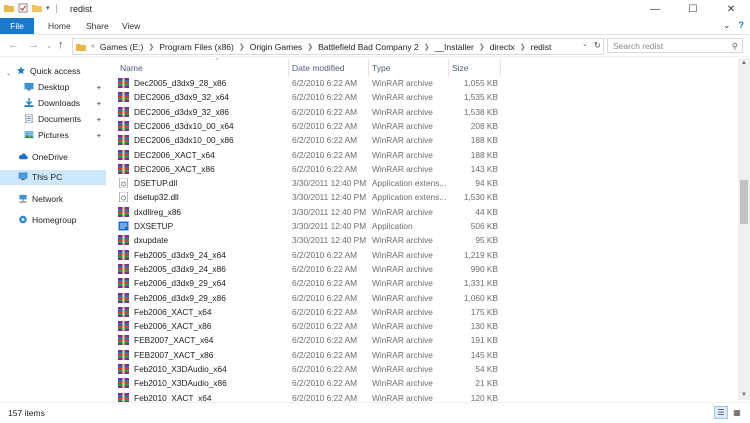 The height and width of the screenshot is (423, 750). I want to click on refresh-icon: ↻, so click(597, 45).